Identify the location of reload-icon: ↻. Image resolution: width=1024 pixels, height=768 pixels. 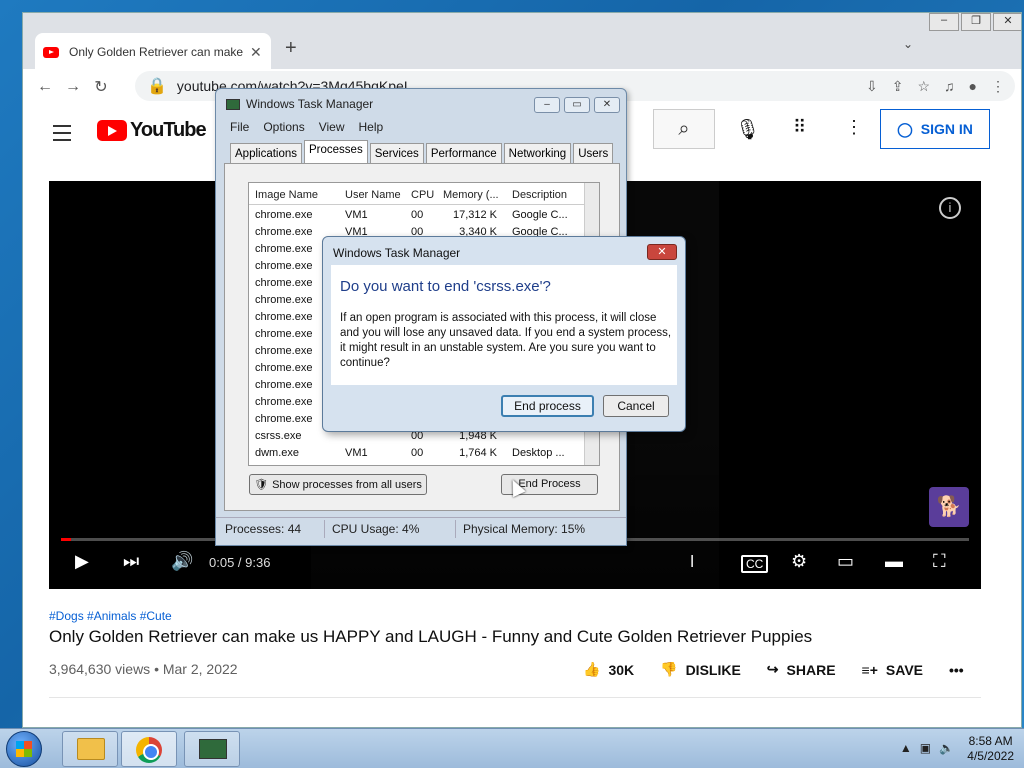
(101, 87).